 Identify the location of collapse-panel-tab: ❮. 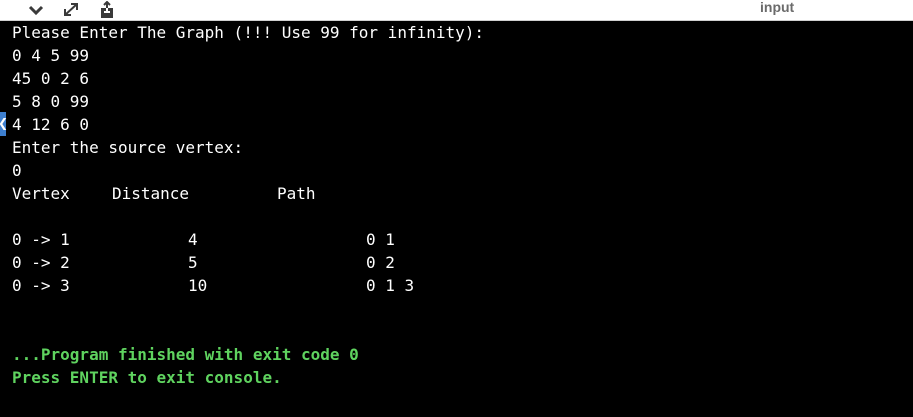
(4, 124).